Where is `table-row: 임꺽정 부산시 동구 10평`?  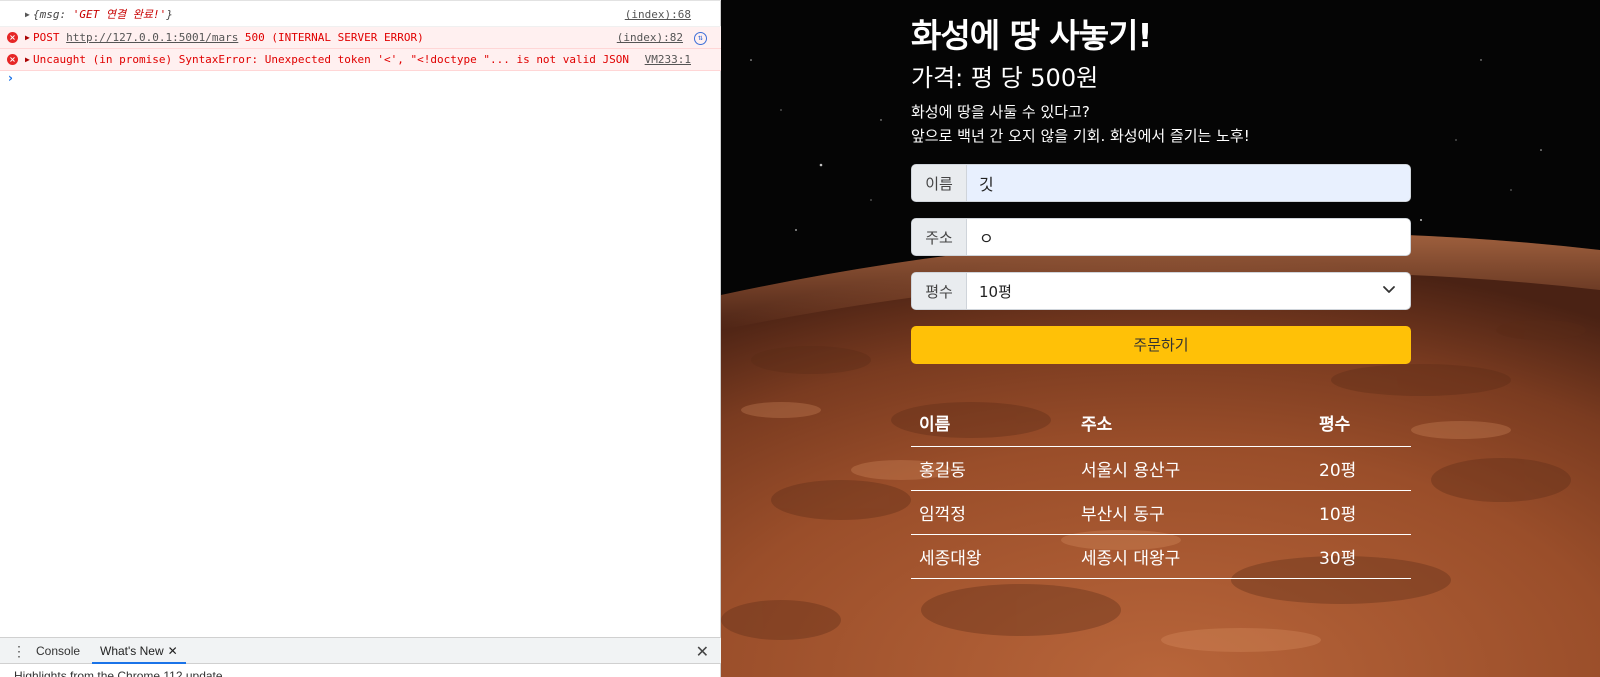
table-row: 임꺽정 부산시 동구 10평 is located at coordinates (1161, 512).